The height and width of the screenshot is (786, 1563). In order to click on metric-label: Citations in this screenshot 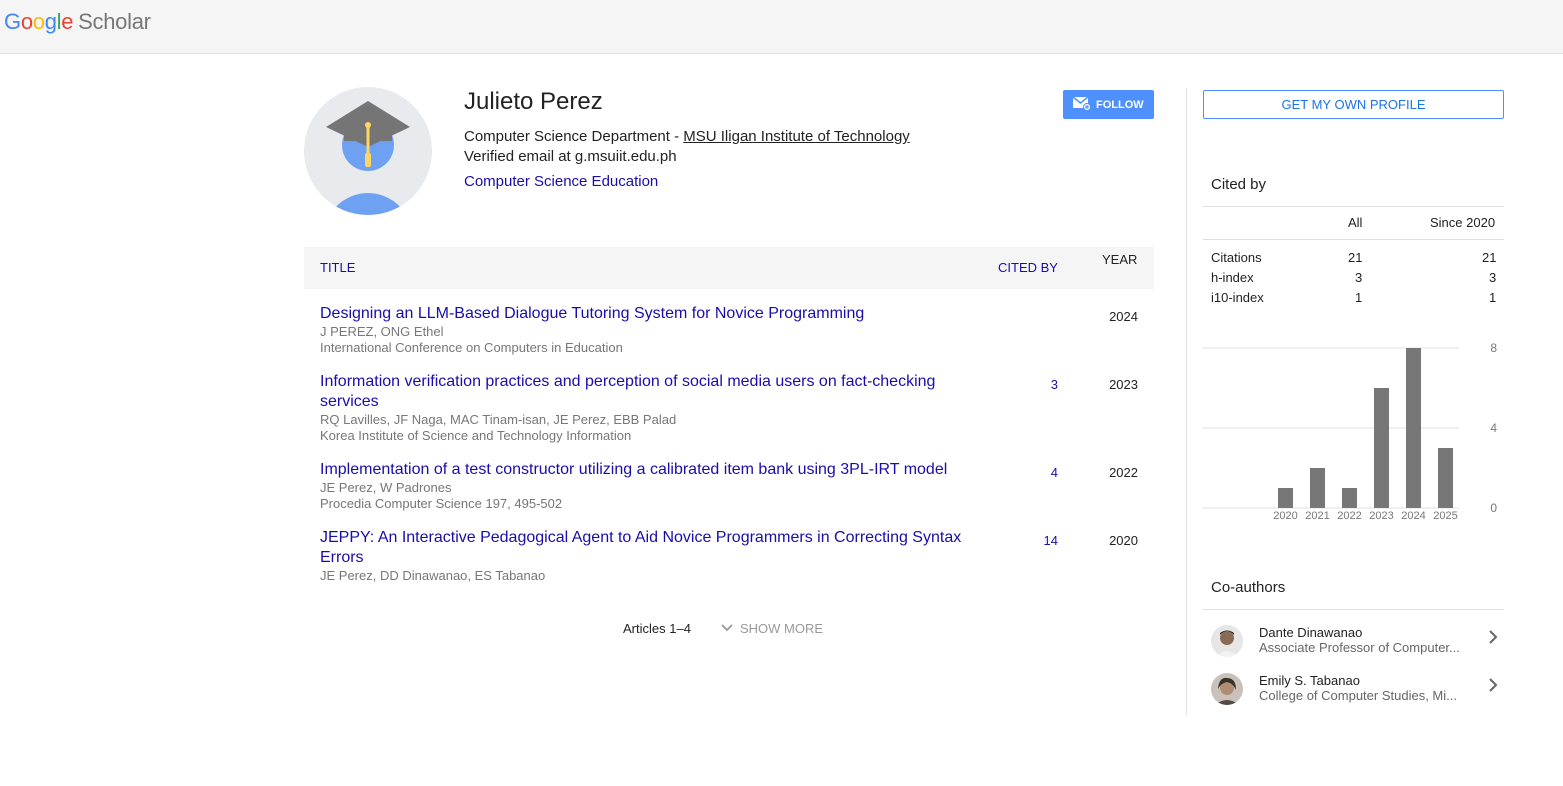, I will do `click(1236, 257)`.